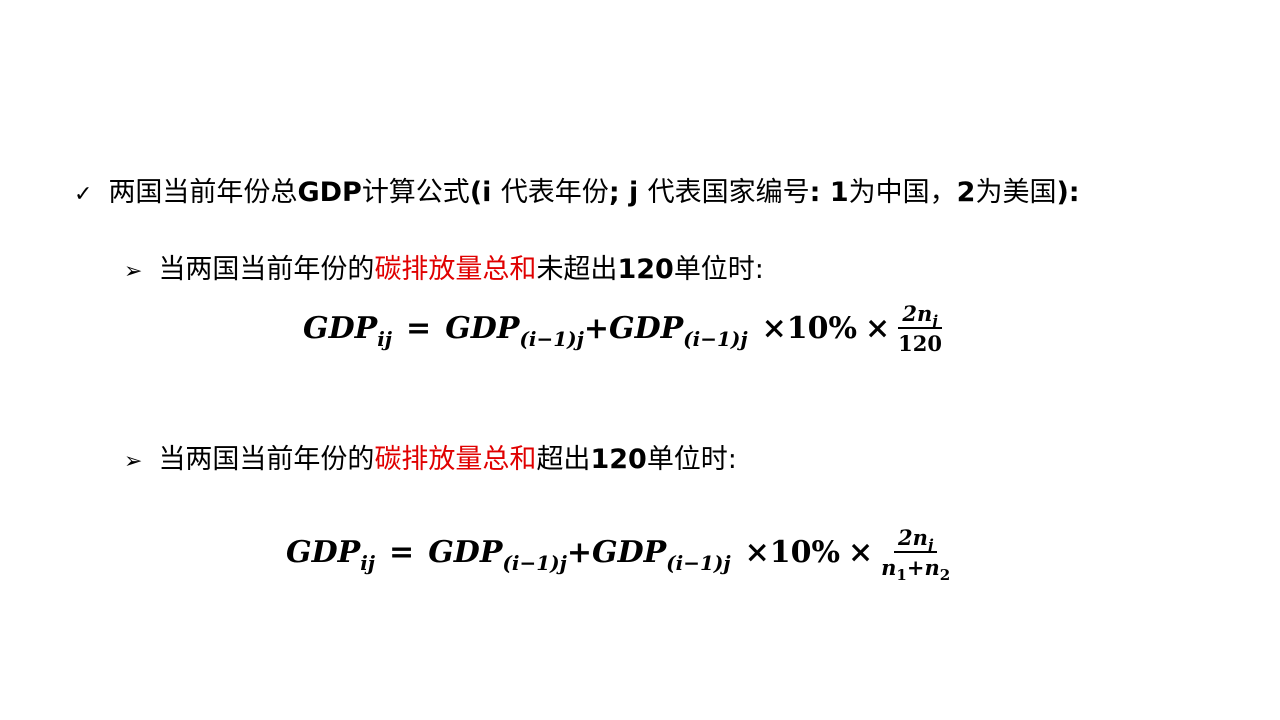  I want to click on f2-den-a: n, so click(889, 567).